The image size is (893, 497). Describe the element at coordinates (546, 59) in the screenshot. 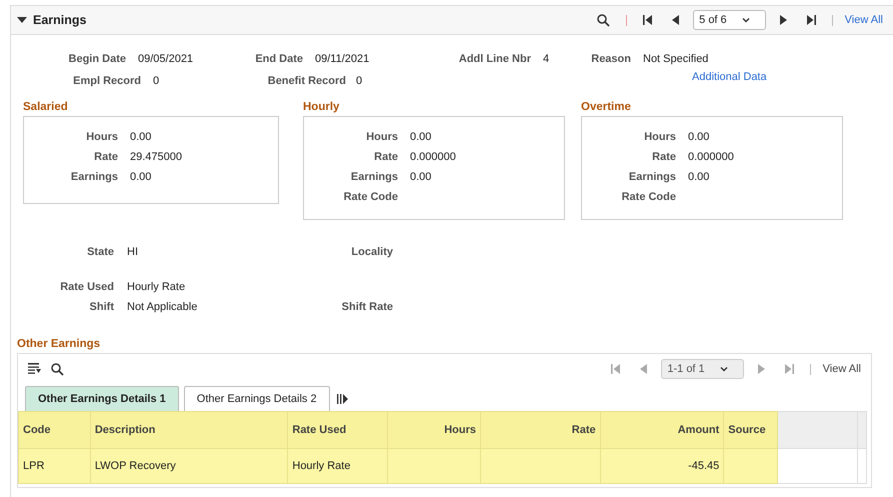

I see `field-value: 4` at that location.